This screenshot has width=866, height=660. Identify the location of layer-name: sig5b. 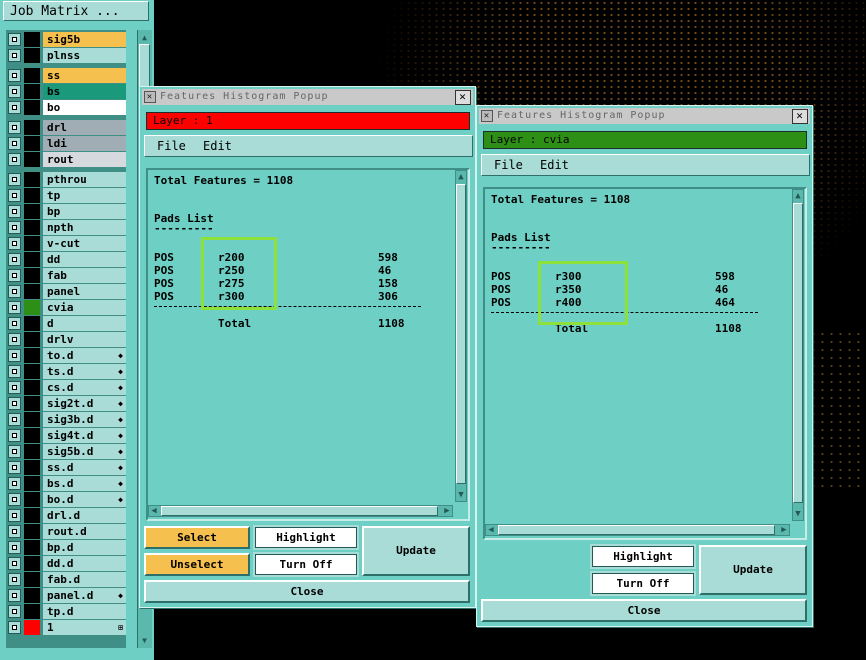
(84, 39).